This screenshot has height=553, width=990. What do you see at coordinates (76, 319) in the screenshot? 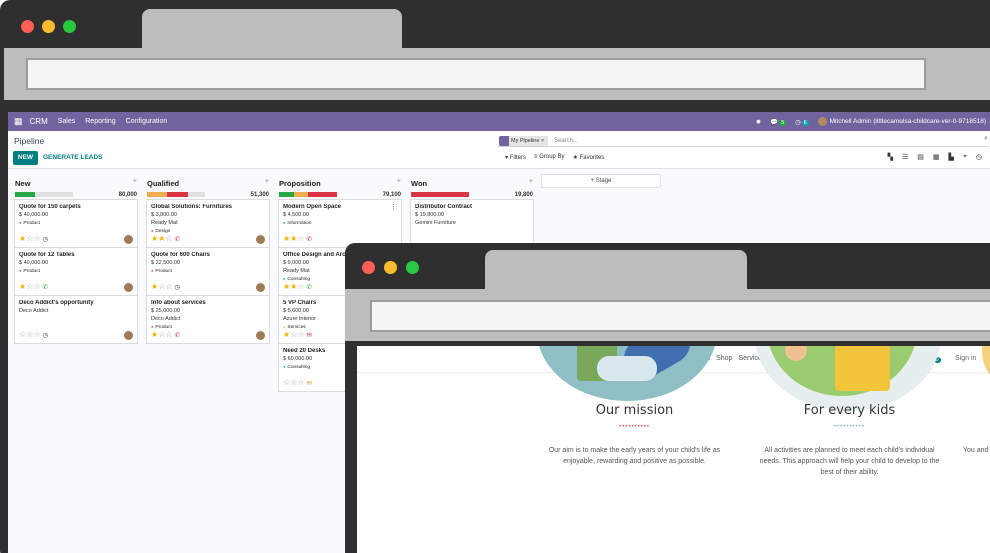
I see `kanban-card: Deco Addict's opportunity Deco Addict ☆☆☆ ◷` at bounding box center [76, 319].